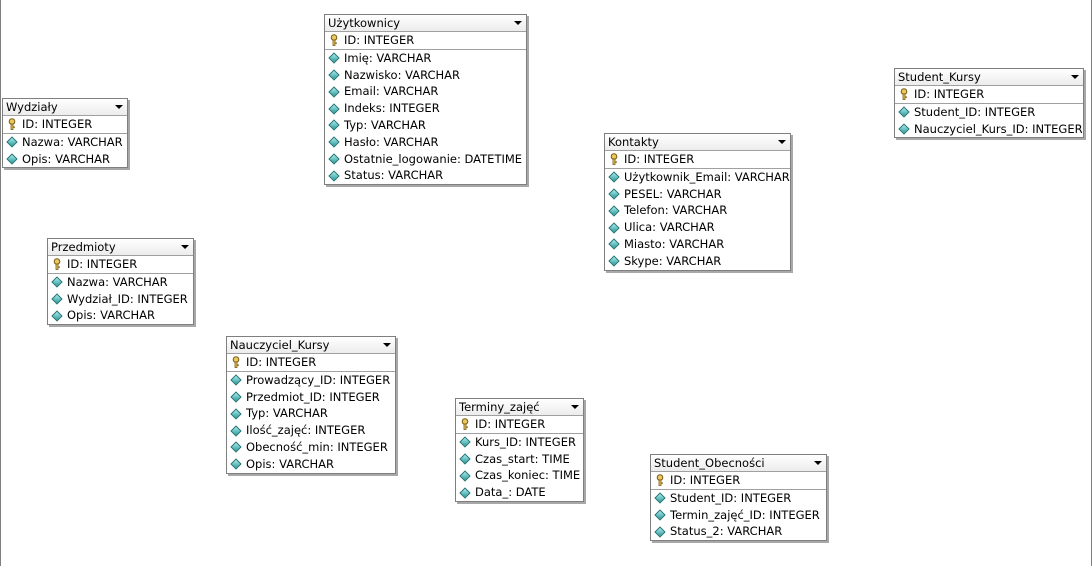 This screenshot has height=566, width=1092. Describe the element at coordinates (388, 57) in the screenshot. I see `column-label: Imię: VARCHAR` at that location.